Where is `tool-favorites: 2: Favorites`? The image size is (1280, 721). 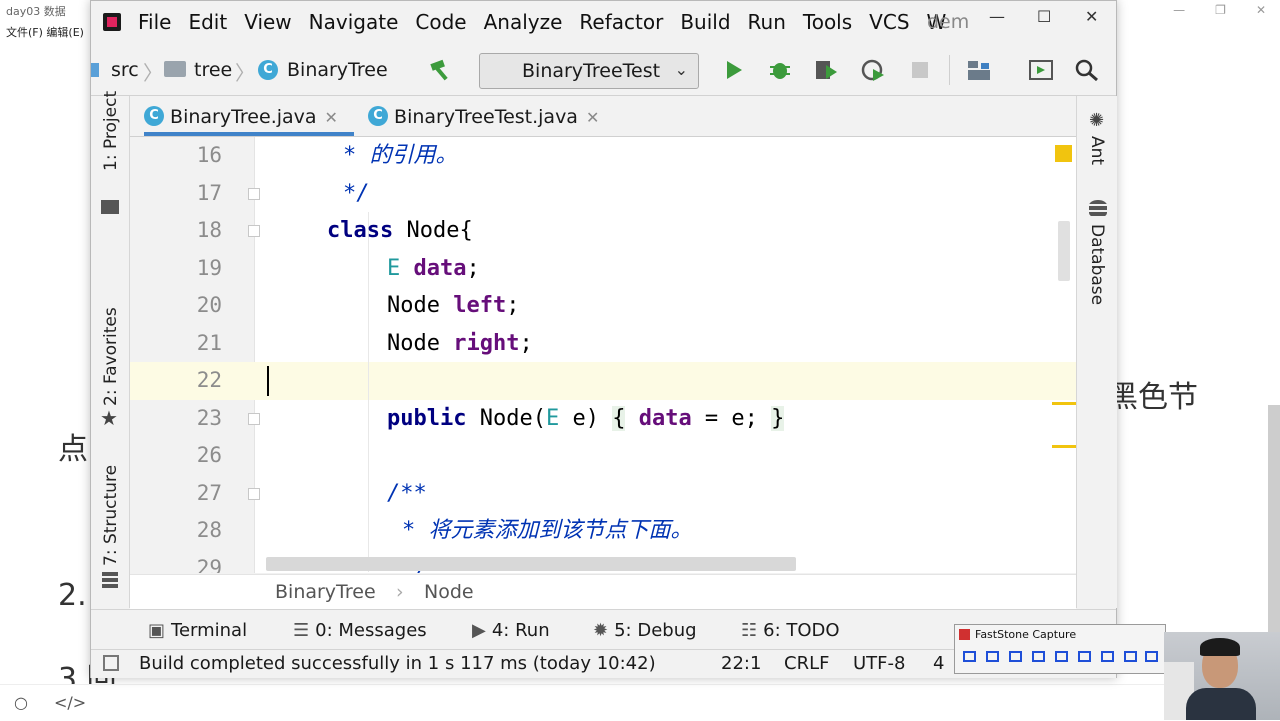
tool-favorites: 2: Favorites is located at coordinates (111, 356).